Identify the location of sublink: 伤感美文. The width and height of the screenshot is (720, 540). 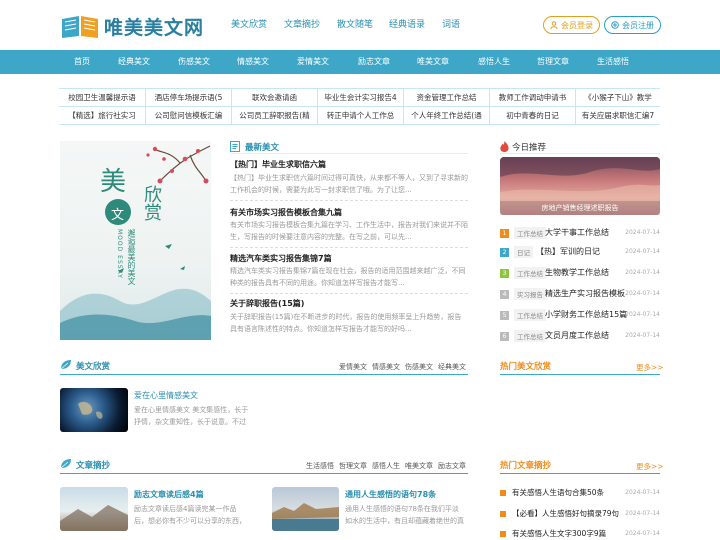
(419, 367).